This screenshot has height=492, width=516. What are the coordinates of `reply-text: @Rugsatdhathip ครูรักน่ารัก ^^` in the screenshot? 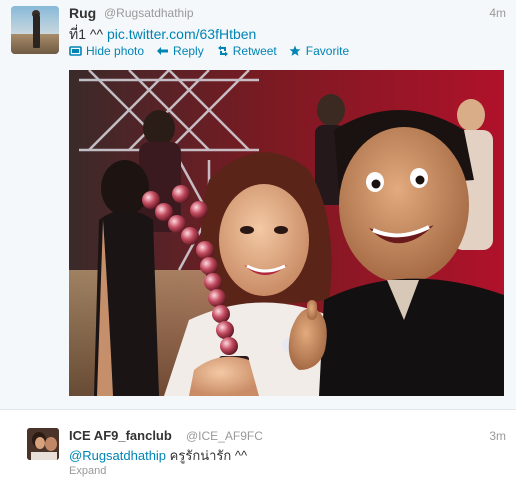 It's located at (158, 455).